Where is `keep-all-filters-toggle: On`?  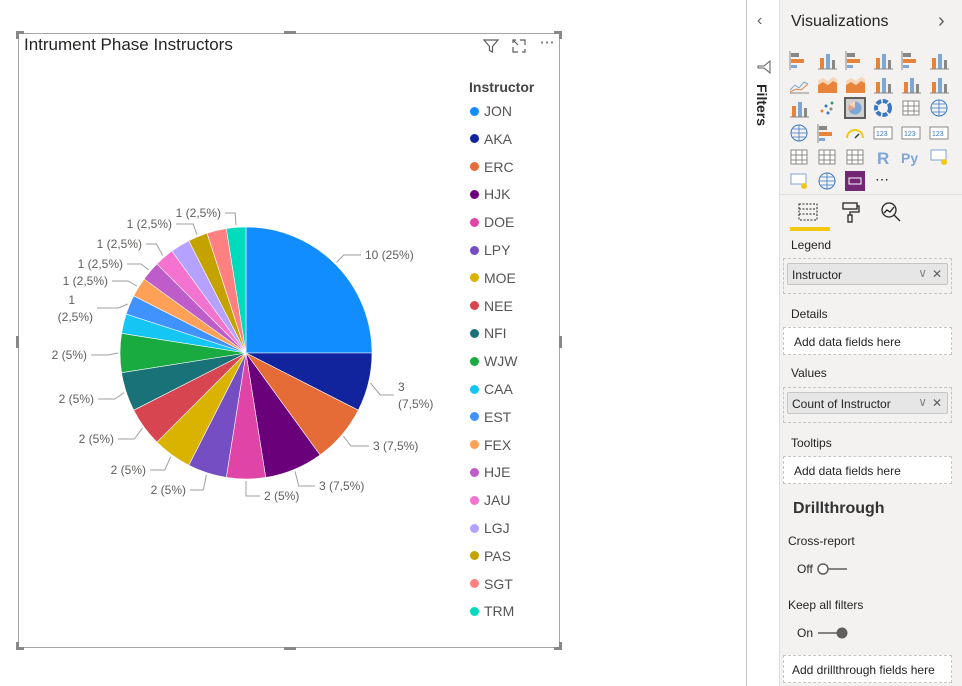 keep-all-filters-toggle: On is located at coordinates (823, 633).